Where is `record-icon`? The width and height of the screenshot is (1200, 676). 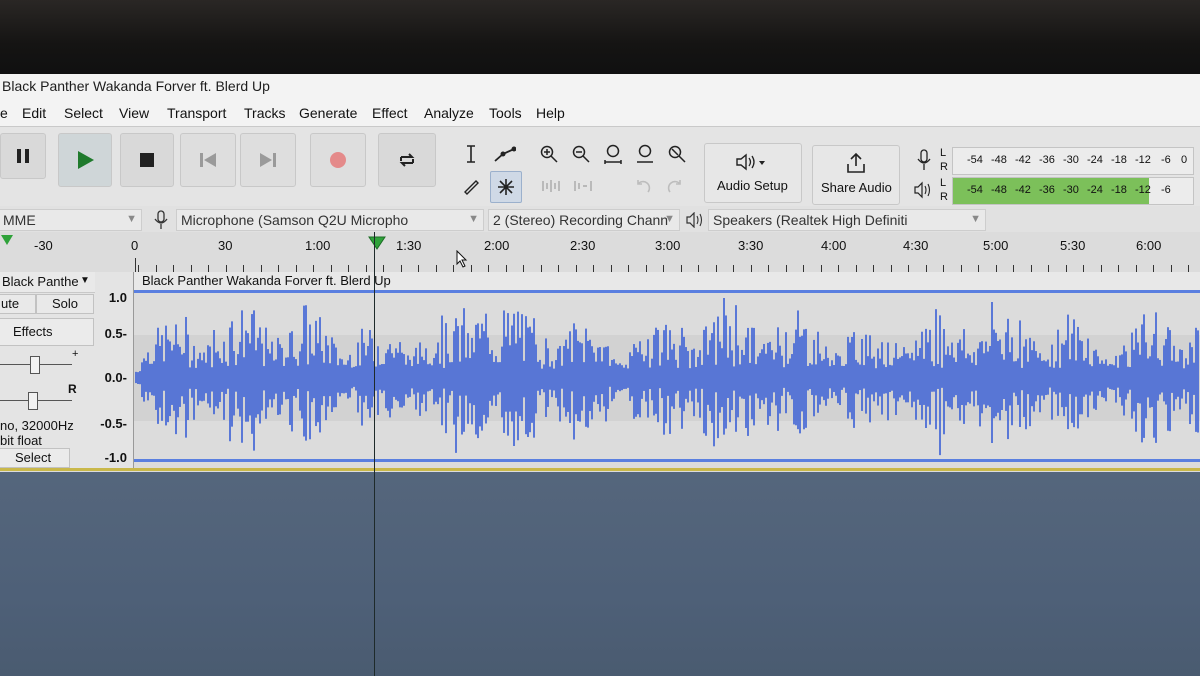
record-icon is located at coordinates (338, 160).